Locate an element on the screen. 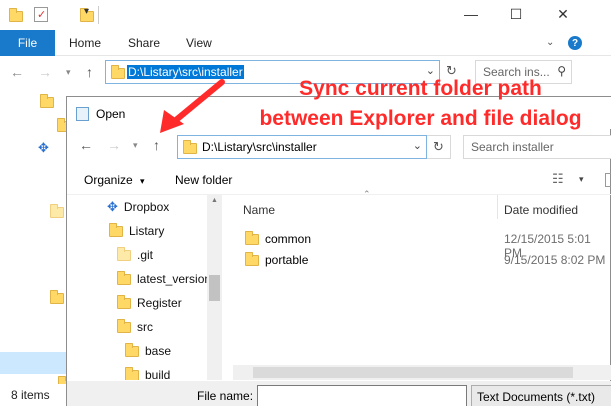  tree-item-build: build is located at coordinates (147, 372).